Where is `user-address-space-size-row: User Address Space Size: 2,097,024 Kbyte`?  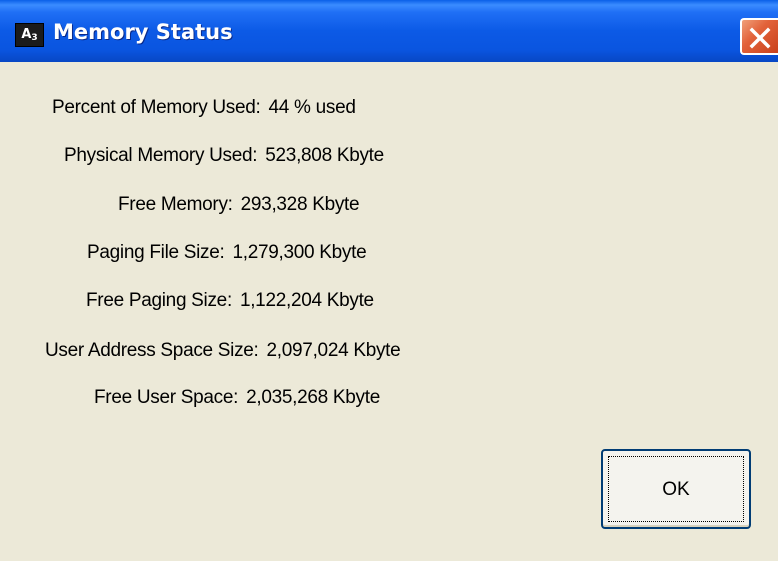
user-address-space-size-row: User Address Space Size: 2,097,024 Kbyte is located at coordinates (223, 351).